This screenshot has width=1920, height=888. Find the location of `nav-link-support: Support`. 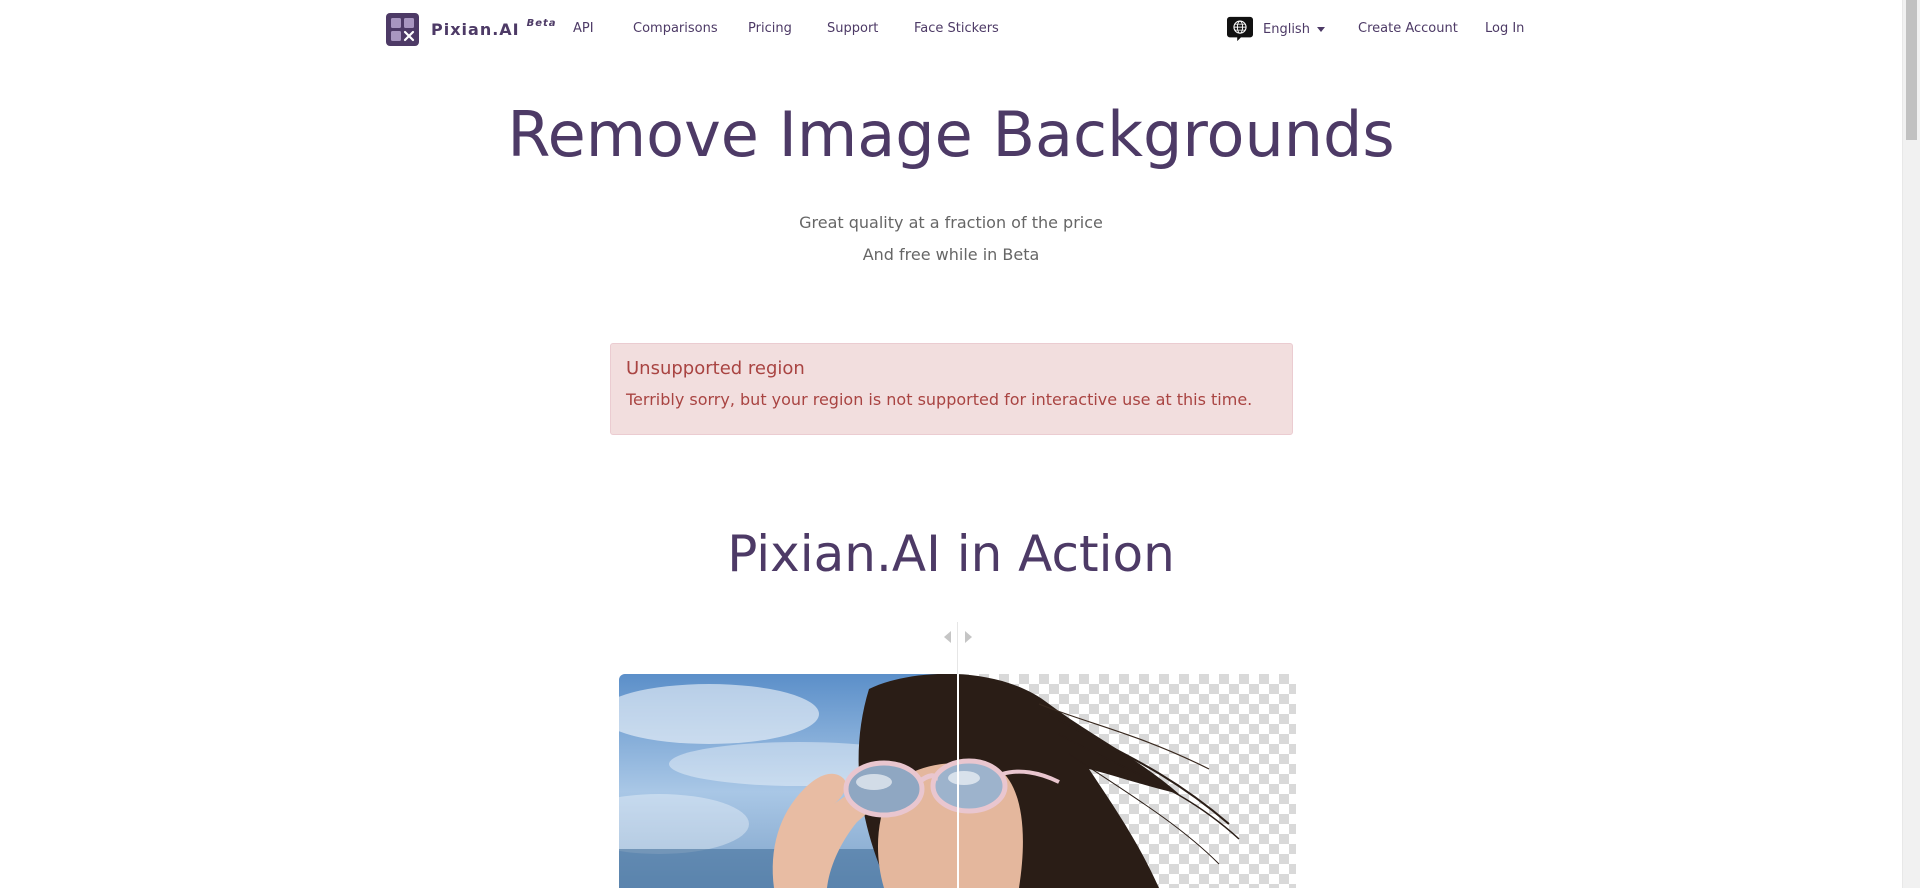

nav-link-support: Support is located at coordinates (852, 28).